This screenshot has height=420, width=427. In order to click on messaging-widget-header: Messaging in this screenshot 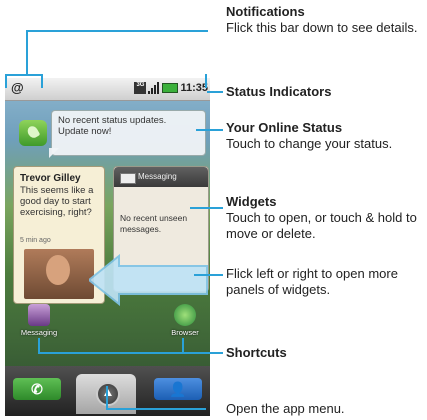, I will do `click(161, 177)`.